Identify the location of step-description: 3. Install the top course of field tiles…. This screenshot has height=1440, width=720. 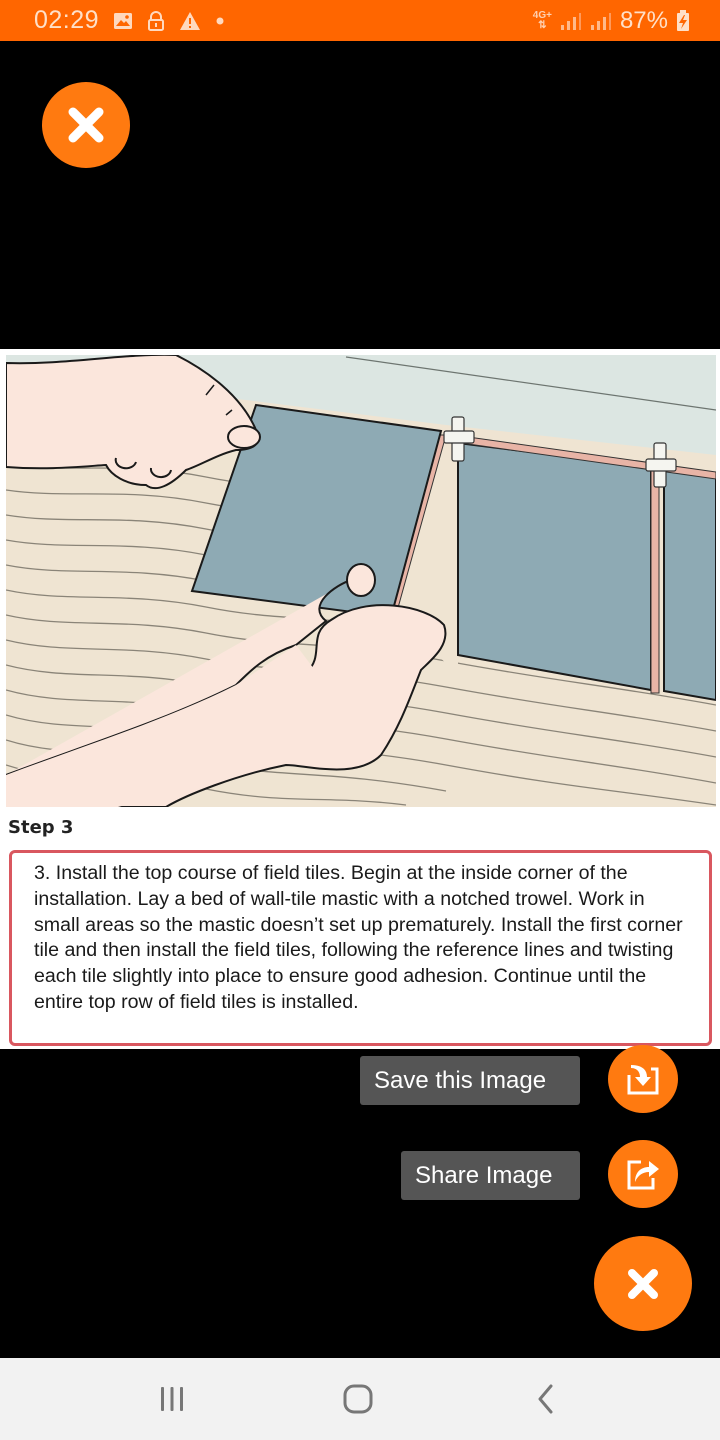
(358, 937).